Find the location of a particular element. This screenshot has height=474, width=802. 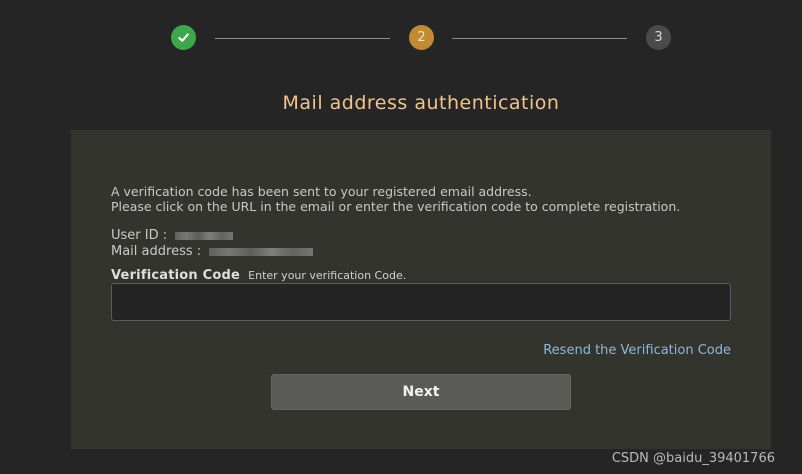

verification-code-hint: Enter your verification Code. is located at coordinates (327, 275).